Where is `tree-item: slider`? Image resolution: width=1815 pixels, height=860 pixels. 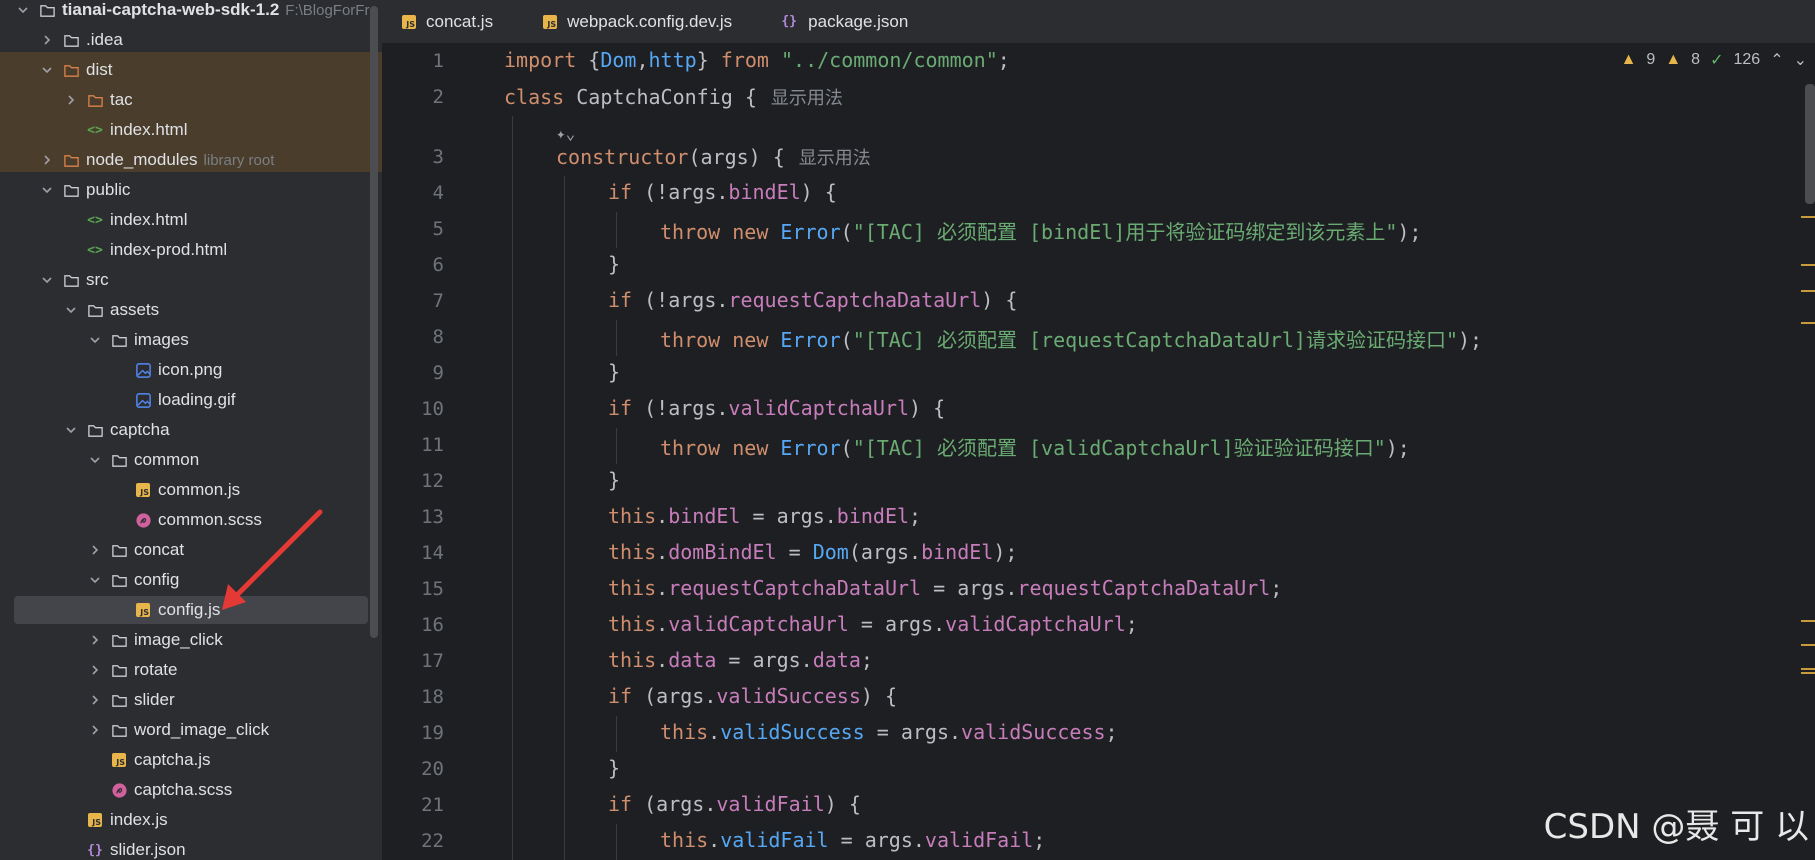 tree-item: slider is located at coordinates (191, 700).